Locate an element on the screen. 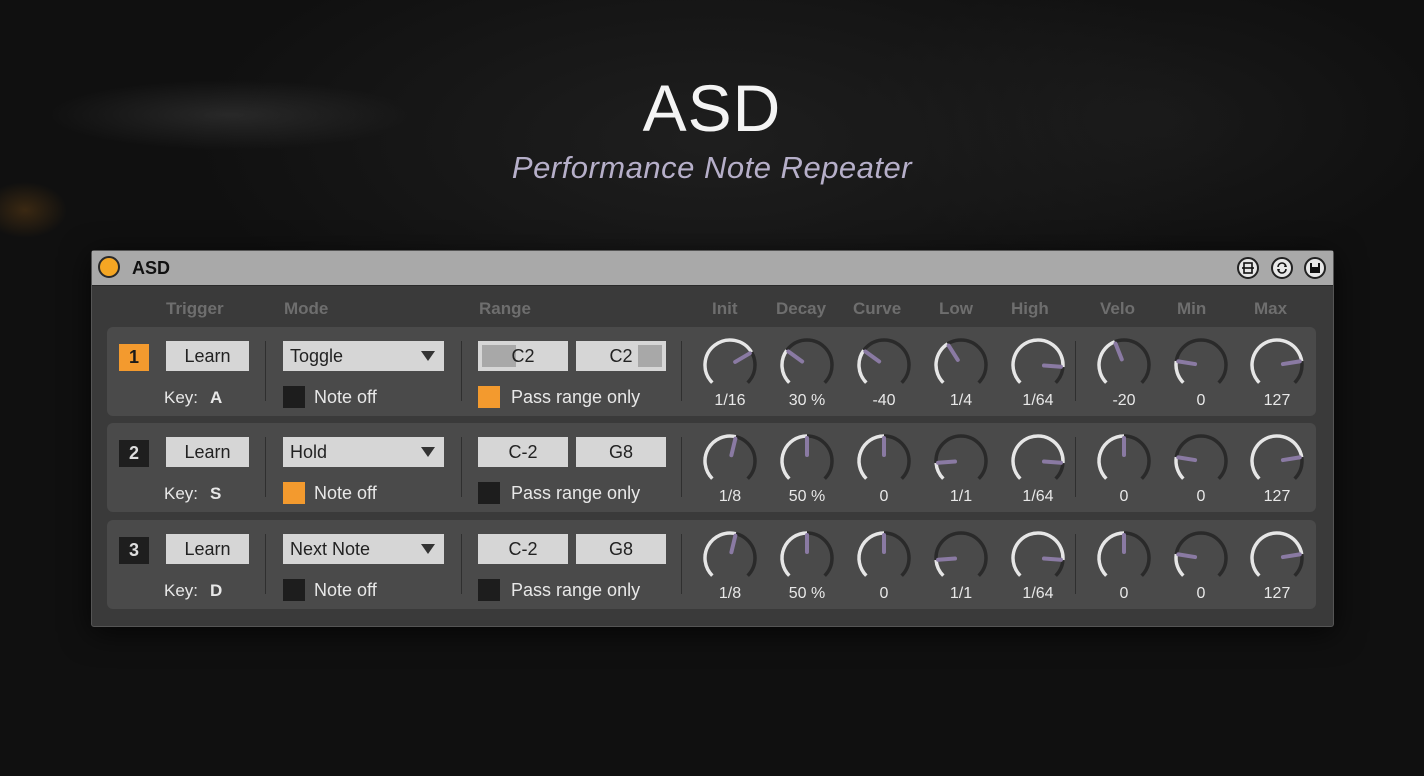 This screenshot has width=1424, height=776. key-assignment: Key: A is located at coordinates (193, 398).